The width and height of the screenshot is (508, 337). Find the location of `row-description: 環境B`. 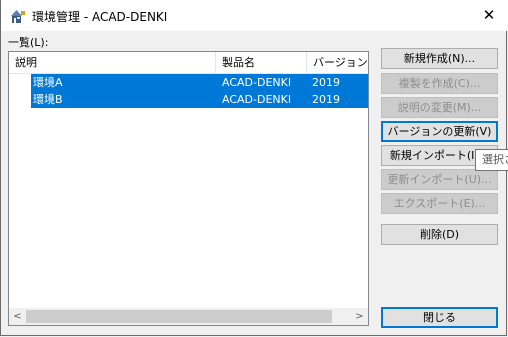

row-description: 環境B is located at coordinates (48, 99).